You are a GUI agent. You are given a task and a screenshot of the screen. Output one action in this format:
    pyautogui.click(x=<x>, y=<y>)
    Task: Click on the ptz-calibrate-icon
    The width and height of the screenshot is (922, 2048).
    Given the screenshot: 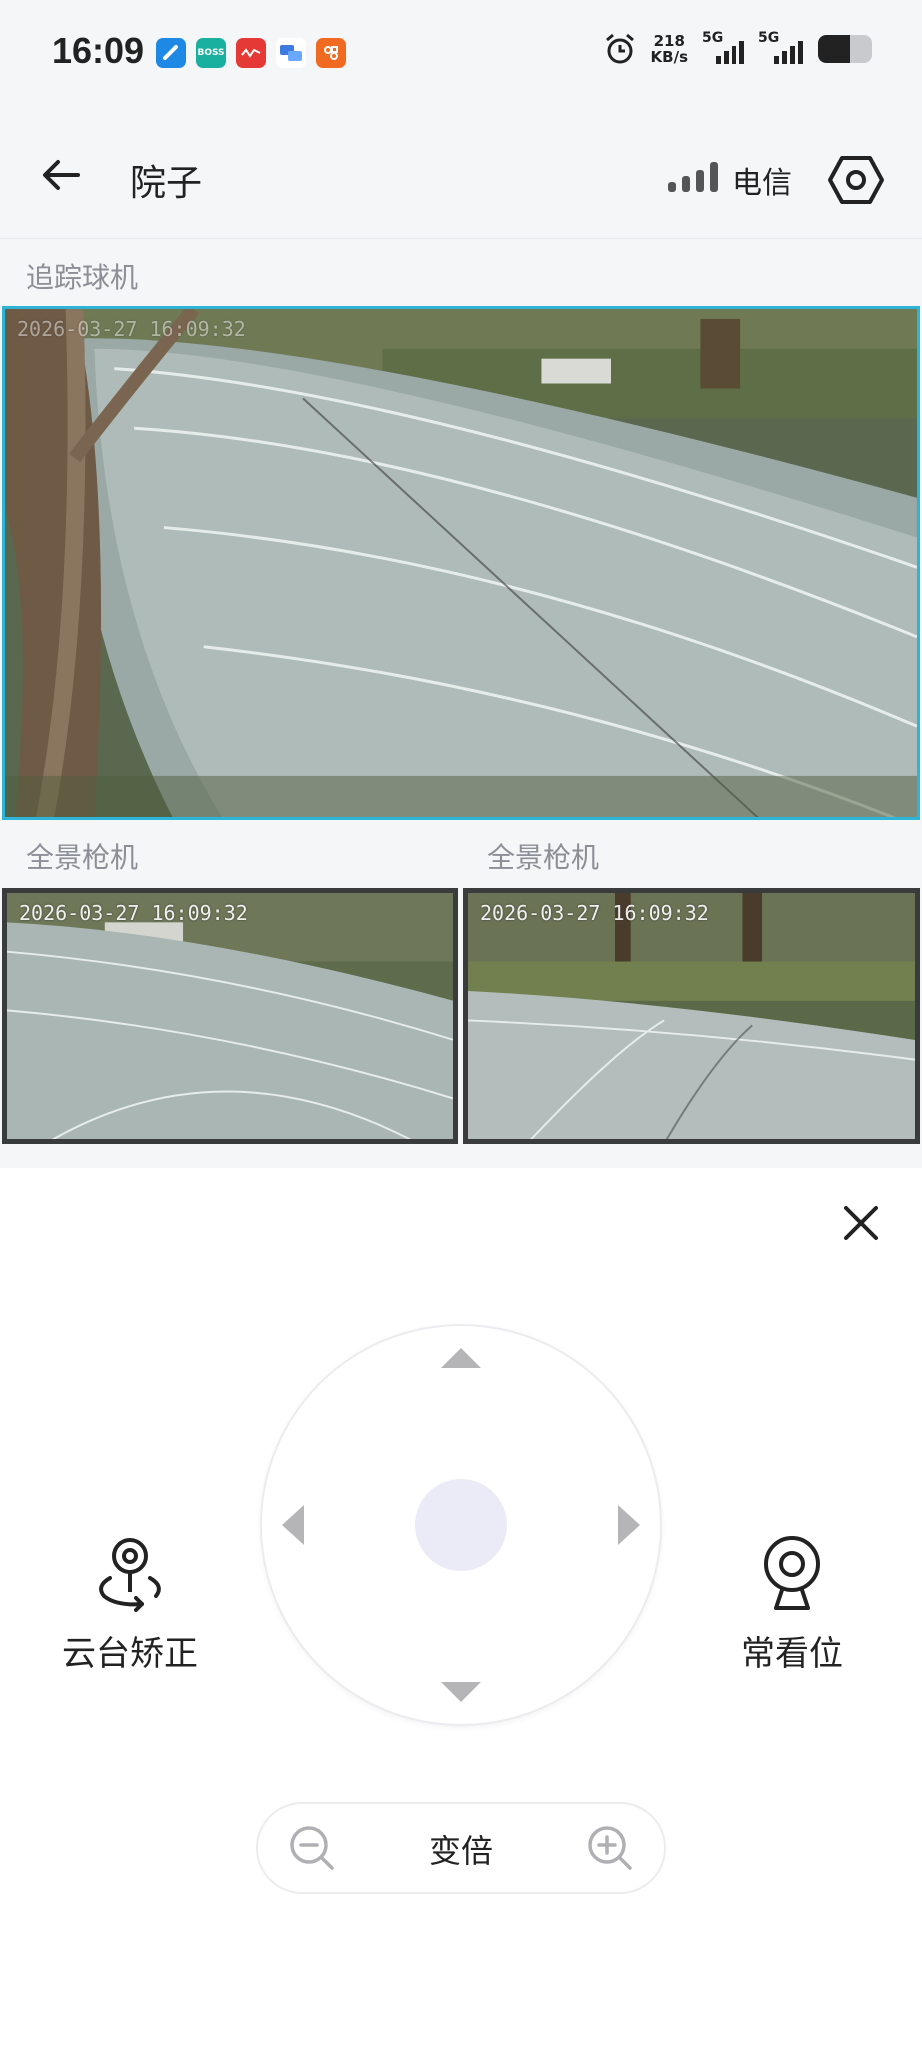 What is the action you would take?
    pyautogui.click(x=130, y=1575)
    